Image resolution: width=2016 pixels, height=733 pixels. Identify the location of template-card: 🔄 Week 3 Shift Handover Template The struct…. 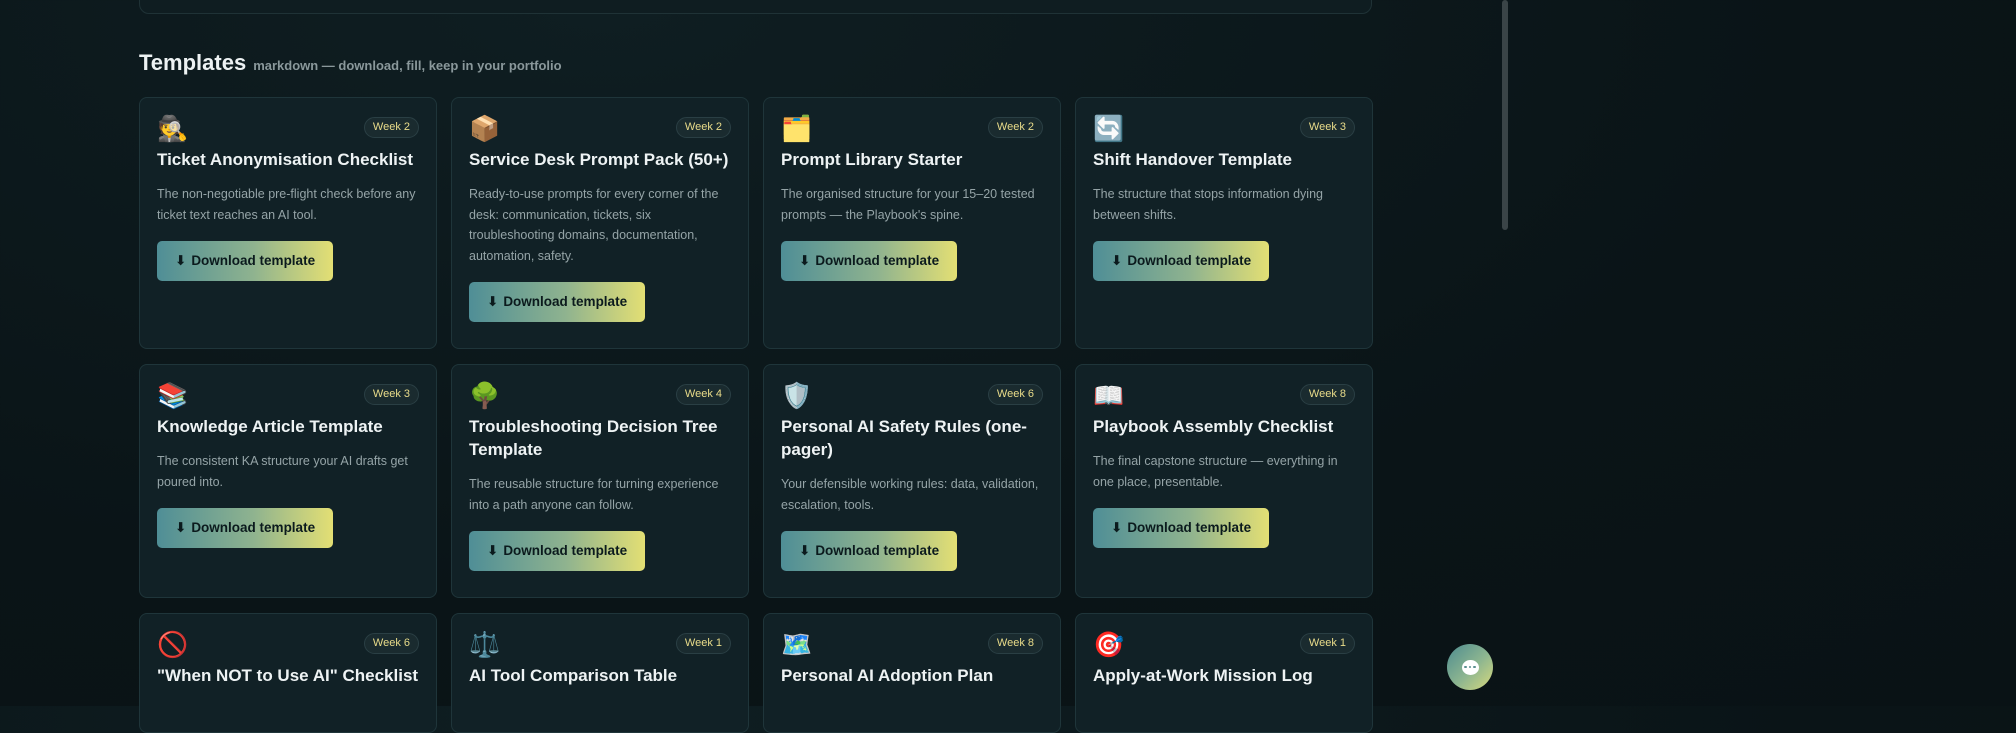
(1224, 223).